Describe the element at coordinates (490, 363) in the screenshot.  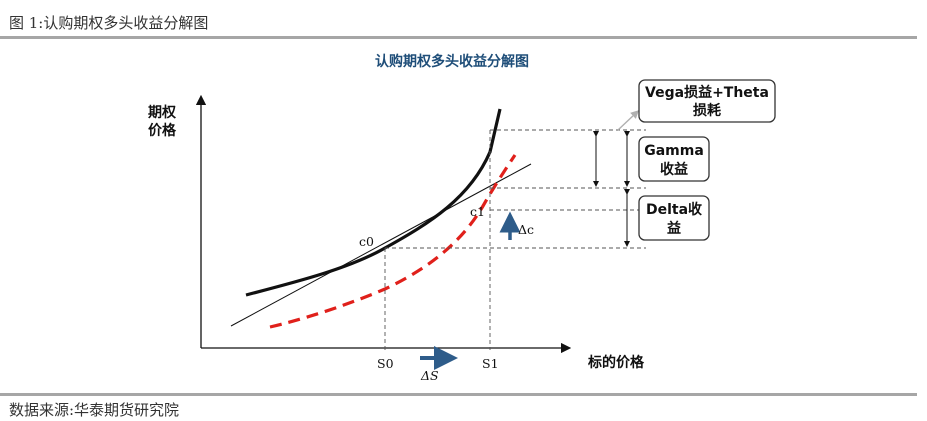
I see `tick-s1-label: S1` at that location.